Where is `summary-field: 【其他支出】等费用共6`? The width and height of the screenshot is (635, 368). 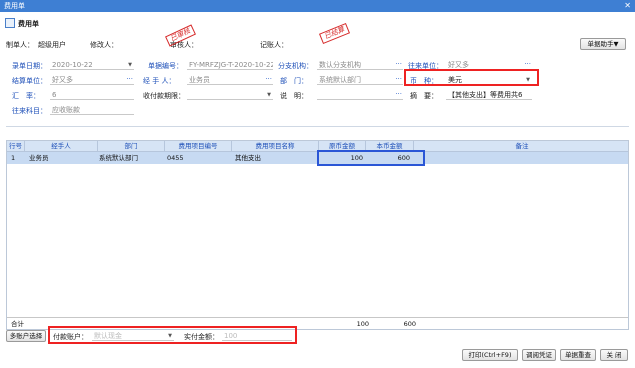
summary-field: 【其他支出】等费用共6 is located at coordinates (489, 95).